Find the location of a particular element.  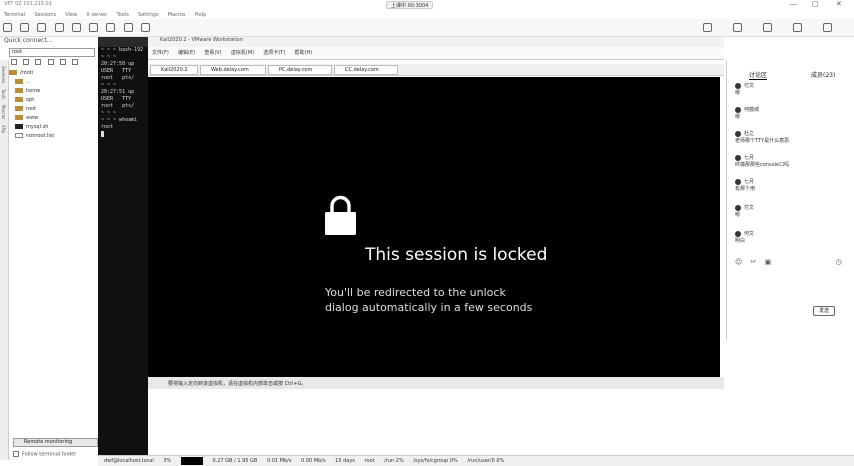

sidebar-tab-macros: Macros is located at coordinates (3, 112).